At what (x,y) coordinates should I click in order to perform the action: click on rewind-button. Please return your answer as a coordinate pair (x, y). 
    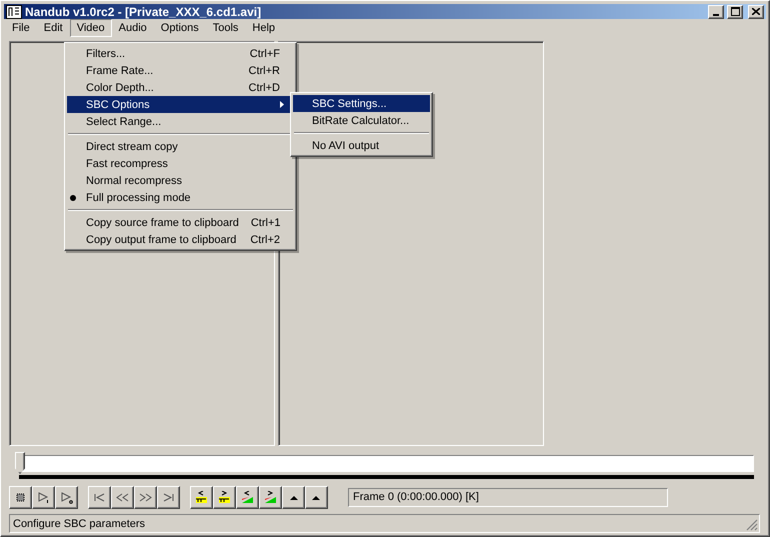
    Looking at the image, I should click on (122, 497).